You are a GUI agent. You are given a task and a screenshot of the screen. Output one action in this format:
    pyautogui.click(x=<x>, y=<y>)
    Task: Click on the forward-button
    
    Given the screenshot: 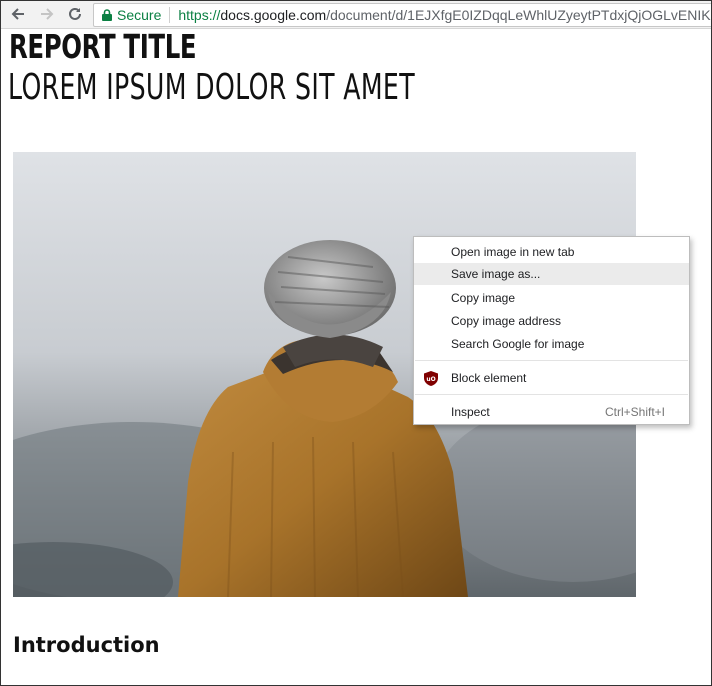 What is the action you would take?
    pyautogui.click(x=47, y=14)
    